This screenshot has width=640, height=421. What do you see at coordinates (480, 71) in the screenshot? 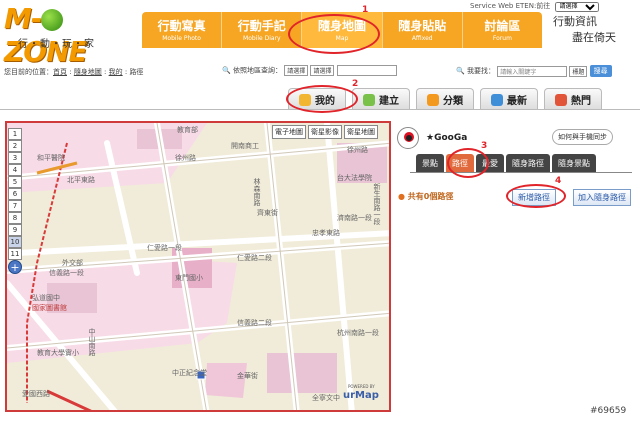
I see `find-label: 我要找：` at bounding box center [480, 71].